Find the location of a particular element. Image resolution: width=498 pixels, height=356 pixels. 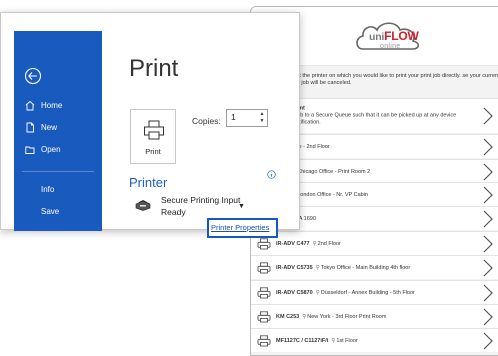

nav-item-new: New is located at coordinates (58, 128).